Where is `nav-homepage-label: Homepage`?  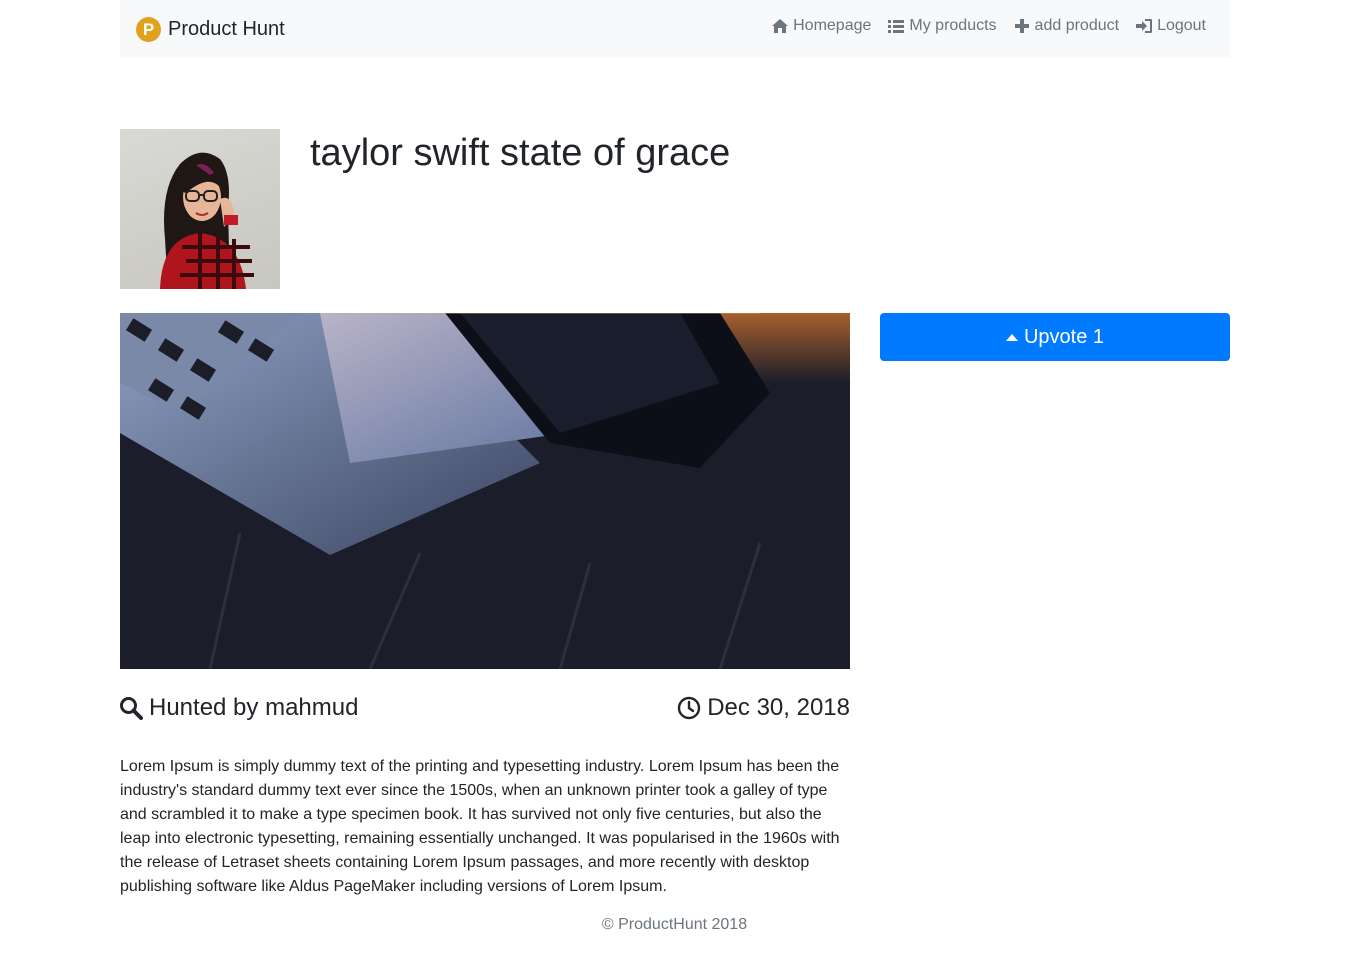 nav-homepage-label: Homepage is located at coordinates (832, 25).